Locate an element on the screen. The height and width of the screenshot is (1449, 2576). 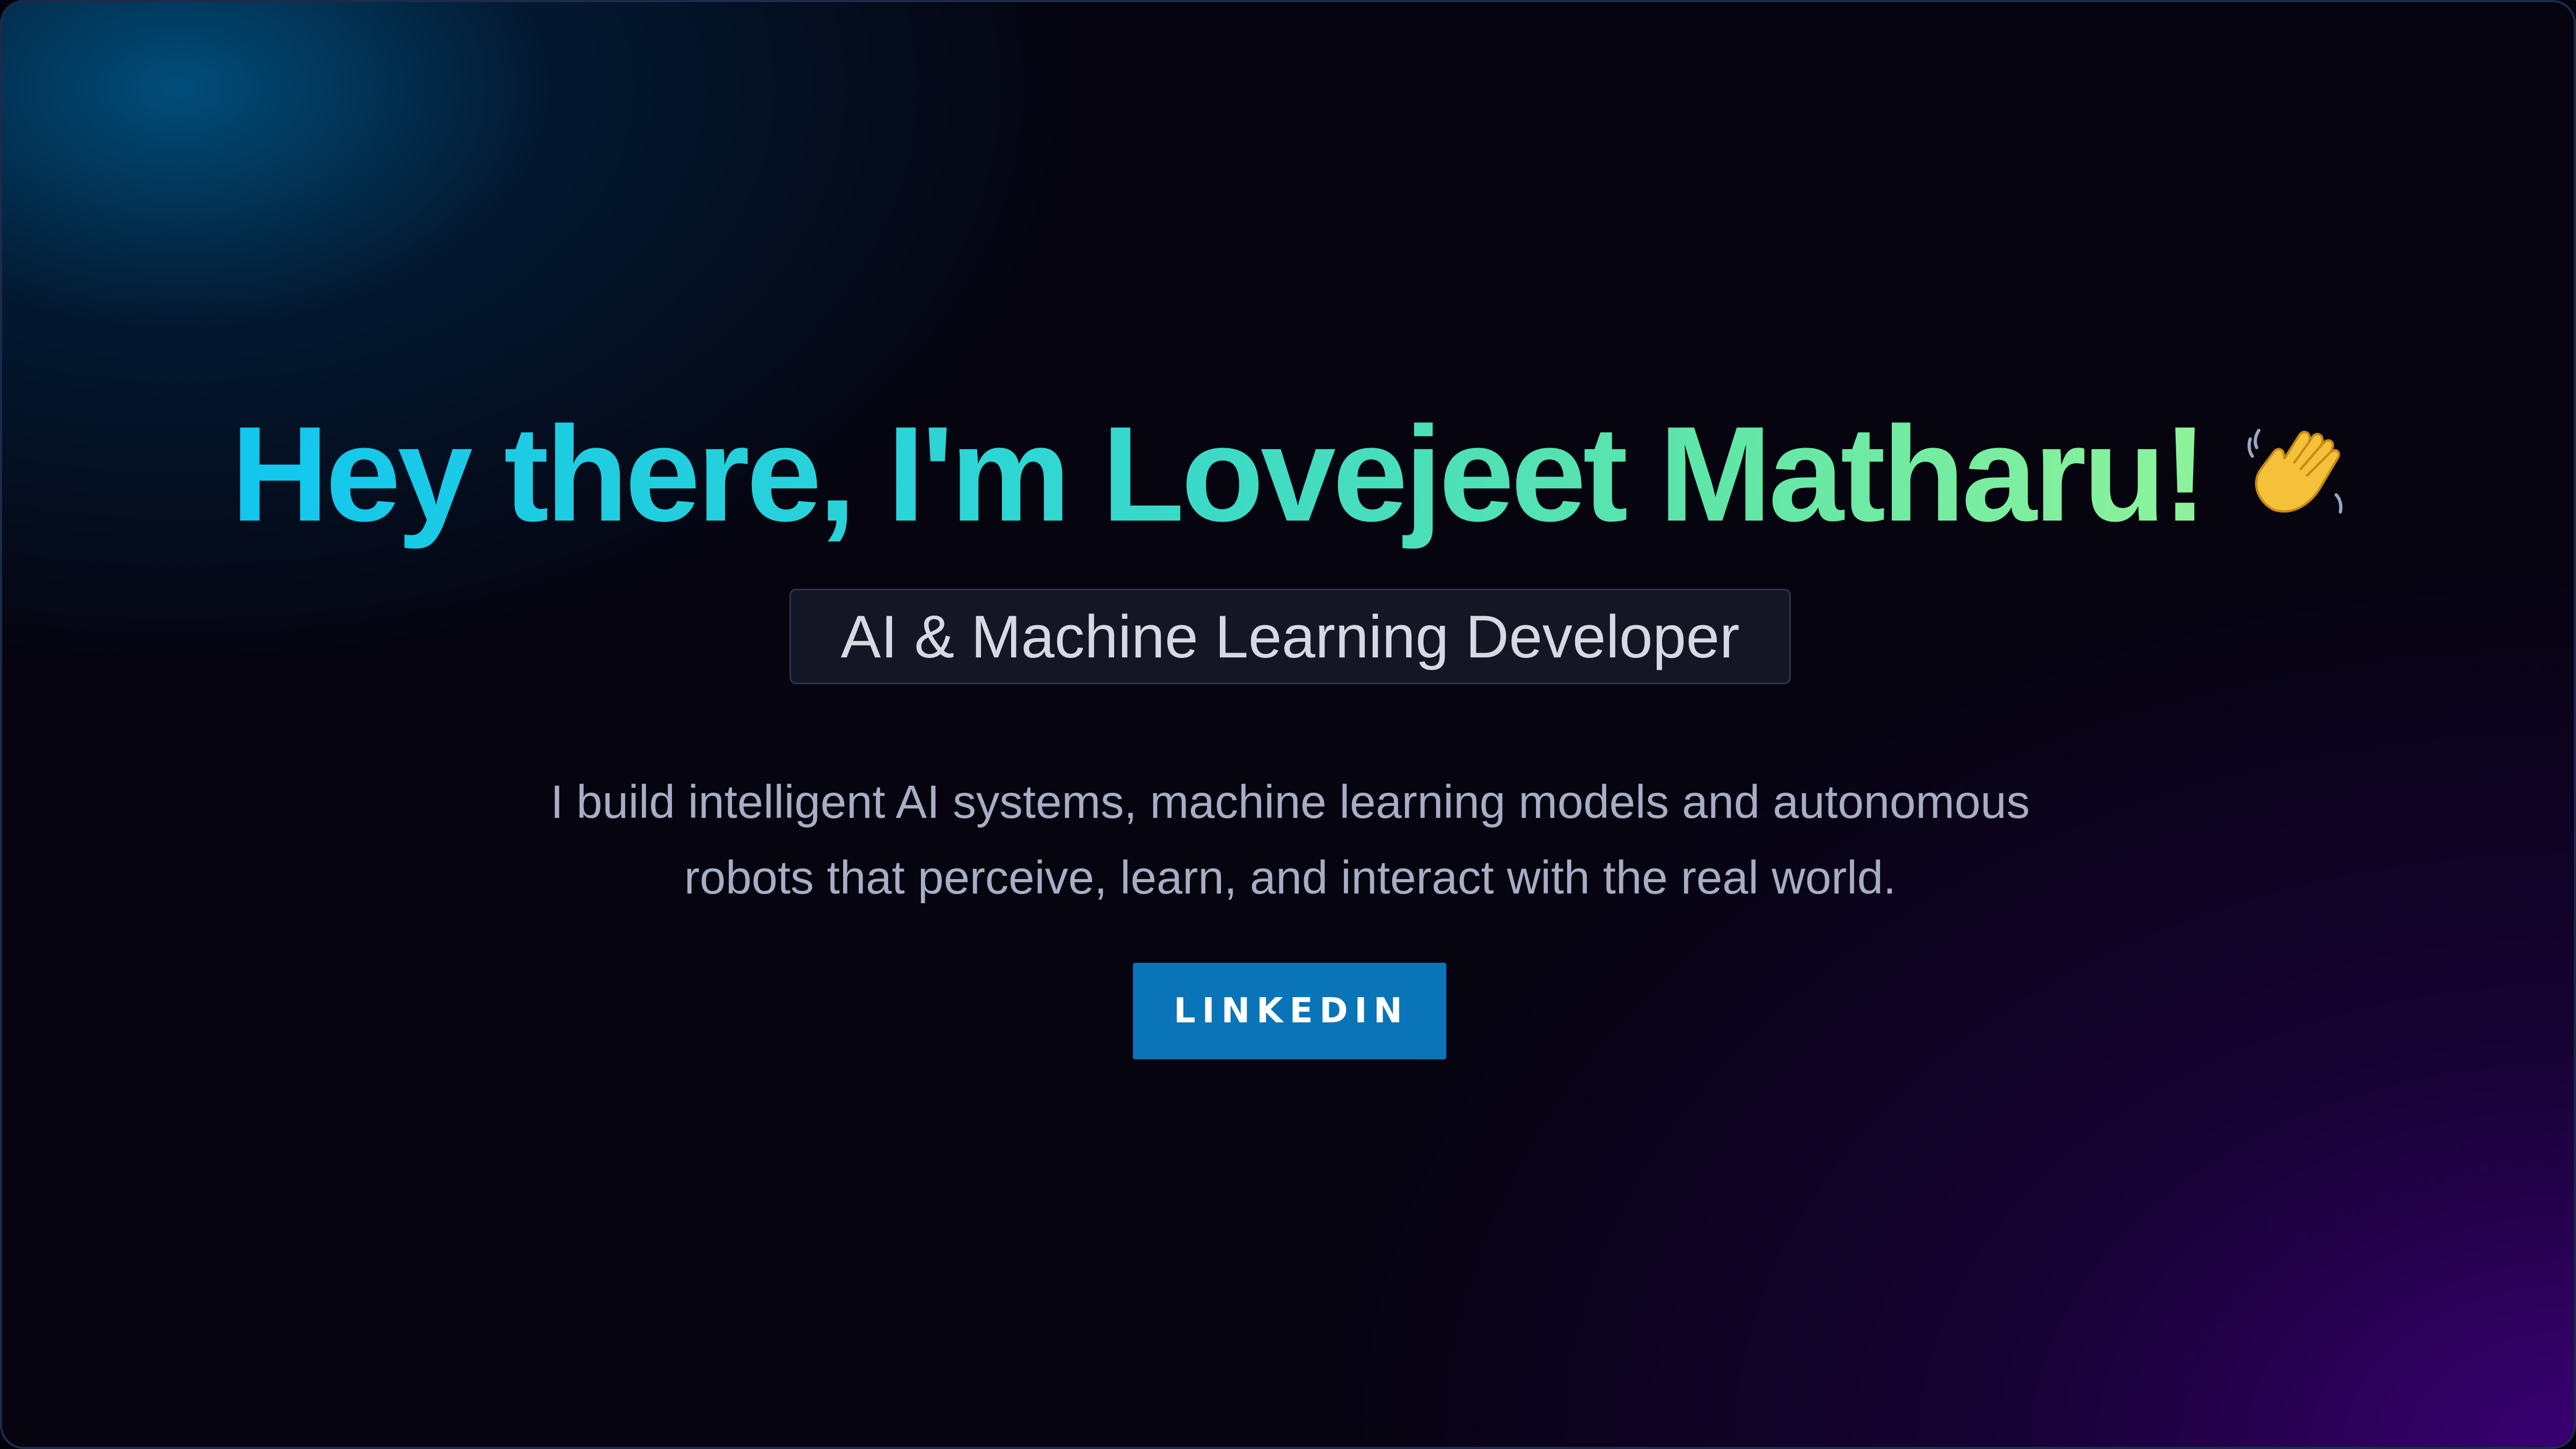
hero-headline: Hey there, I'm Lovejeet Matharu! is located at coordinates (1288, 475).